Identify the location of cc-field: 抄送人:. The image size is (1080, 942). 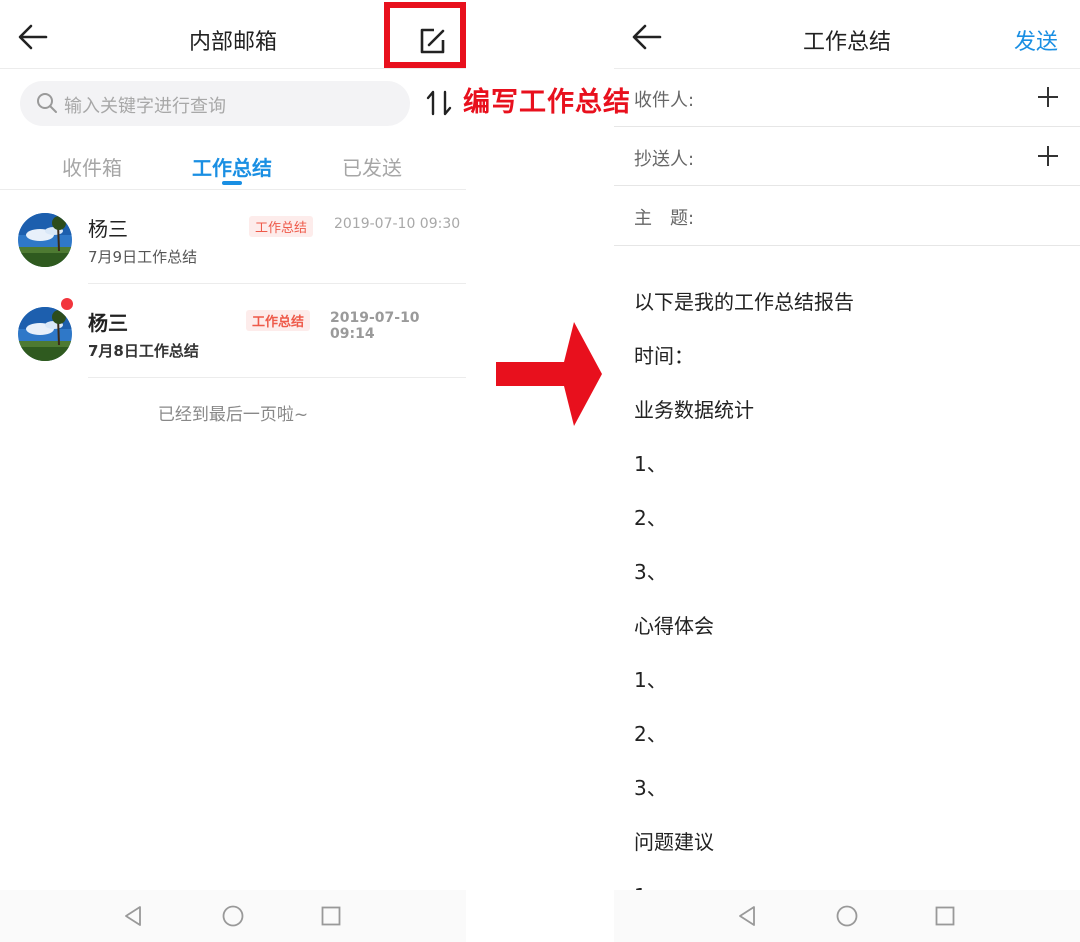
(847, 156).